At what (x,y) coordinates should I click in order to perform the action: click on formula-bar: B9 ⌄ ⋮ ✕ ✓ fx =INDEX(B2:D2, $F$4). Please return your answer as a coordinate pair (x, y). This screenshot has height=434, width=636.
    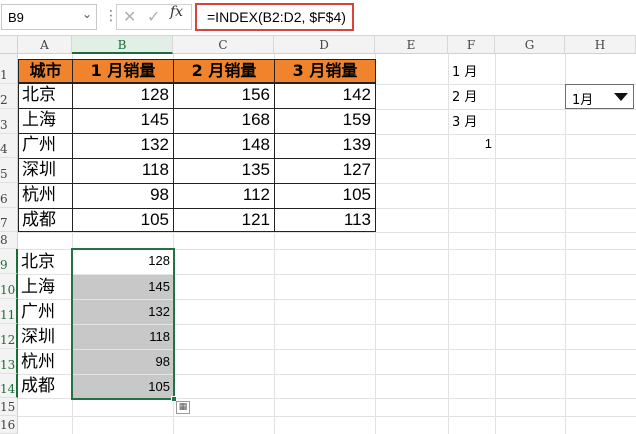
    Looking at the image, I should click on (318, 18).